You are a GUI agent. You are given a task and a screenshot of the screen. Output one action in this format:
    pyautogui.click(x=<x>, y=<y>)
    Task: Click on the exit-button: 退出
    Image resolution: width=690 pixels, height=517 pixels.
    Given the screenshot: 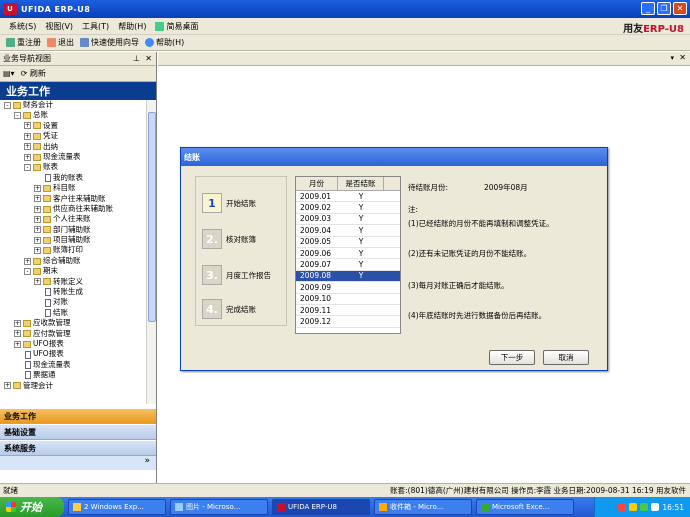 What is the action you would take?
    pyautogui.click(x=60, y=42)
    